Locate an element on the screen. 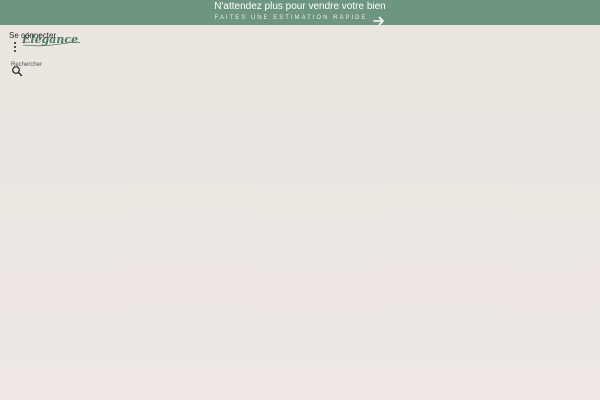  estimation-cta-link: FAITES UNE ESTIMATION RAPIDE is located at coordinates (300, 19).